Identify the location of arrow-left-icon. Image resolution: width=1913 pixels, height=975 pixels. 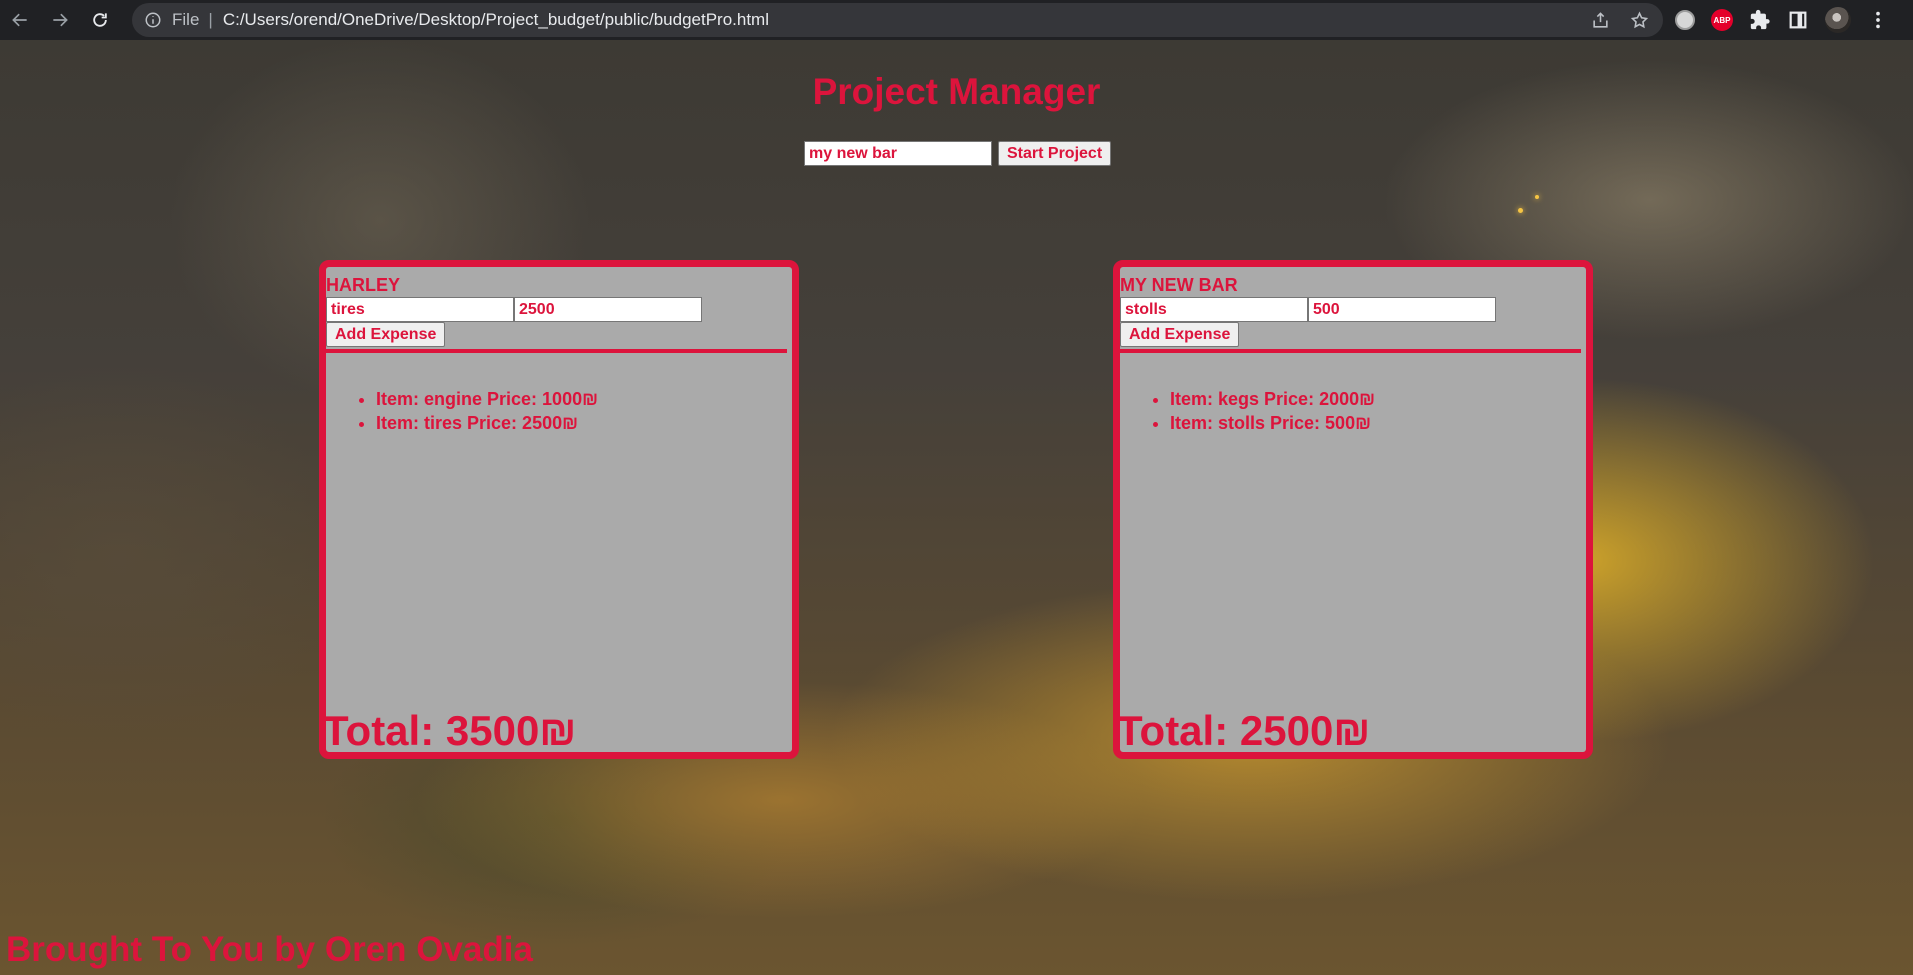
(19, 20).